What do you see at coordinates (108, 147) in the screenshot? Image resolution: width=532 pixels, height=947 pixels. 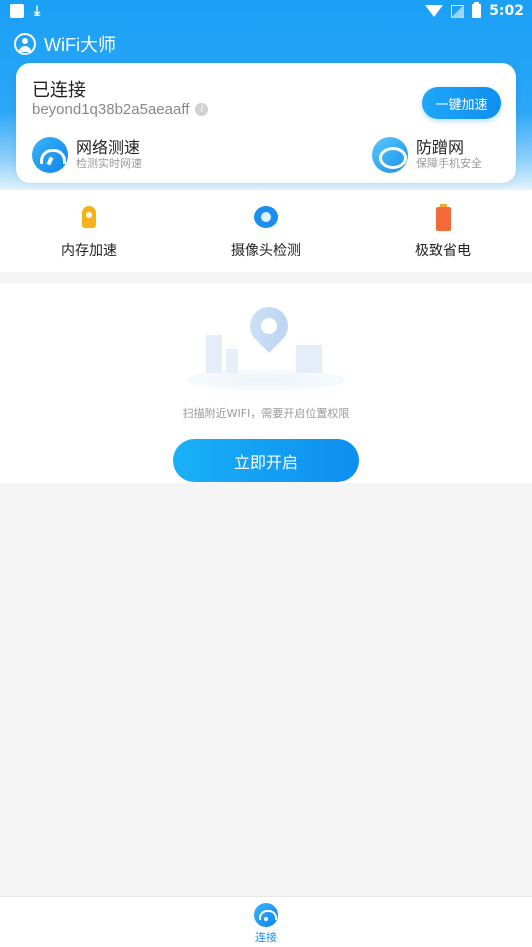 I see `feature-name: 网络测速` at bounding box center [108, 147].